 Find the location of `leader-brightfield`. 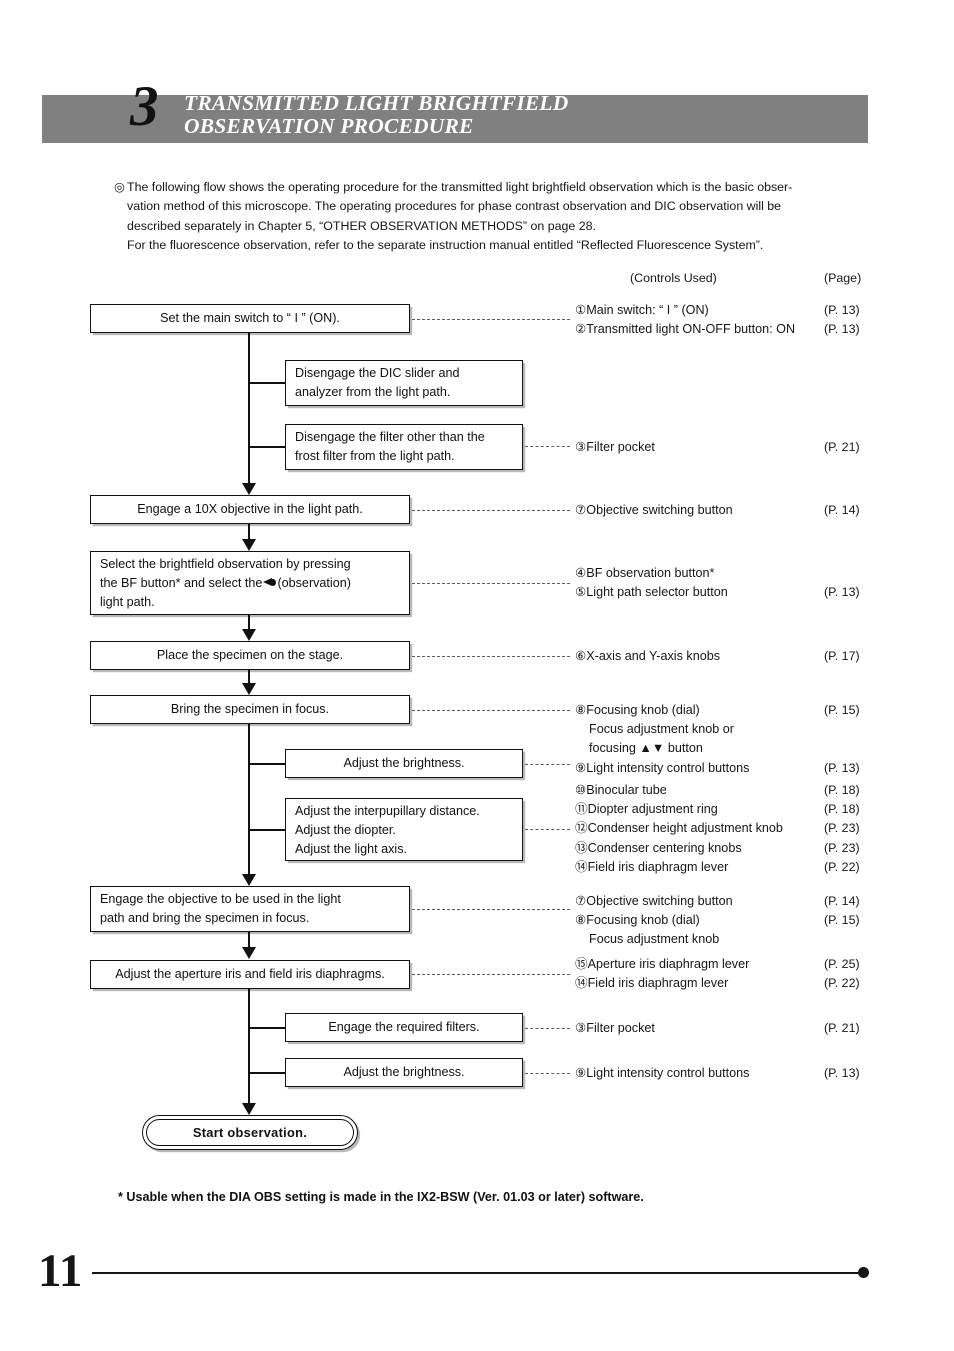

leader-brightfield is located at coordinates (491, 583).